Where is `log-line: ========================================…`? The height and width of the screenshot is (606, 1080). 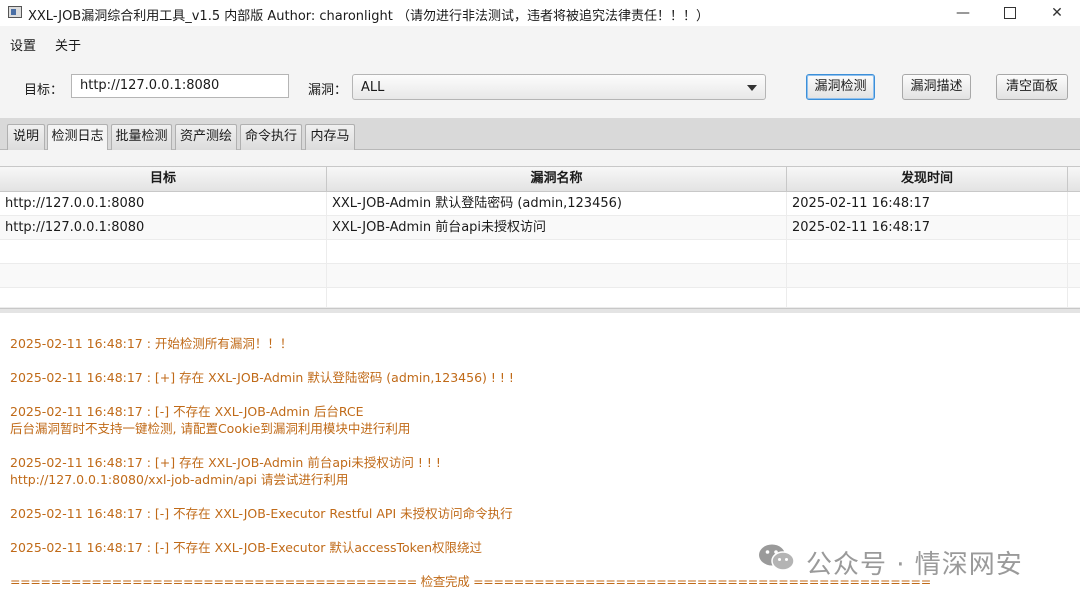 log-line: ========================================… is located at coordinates (470, 581).